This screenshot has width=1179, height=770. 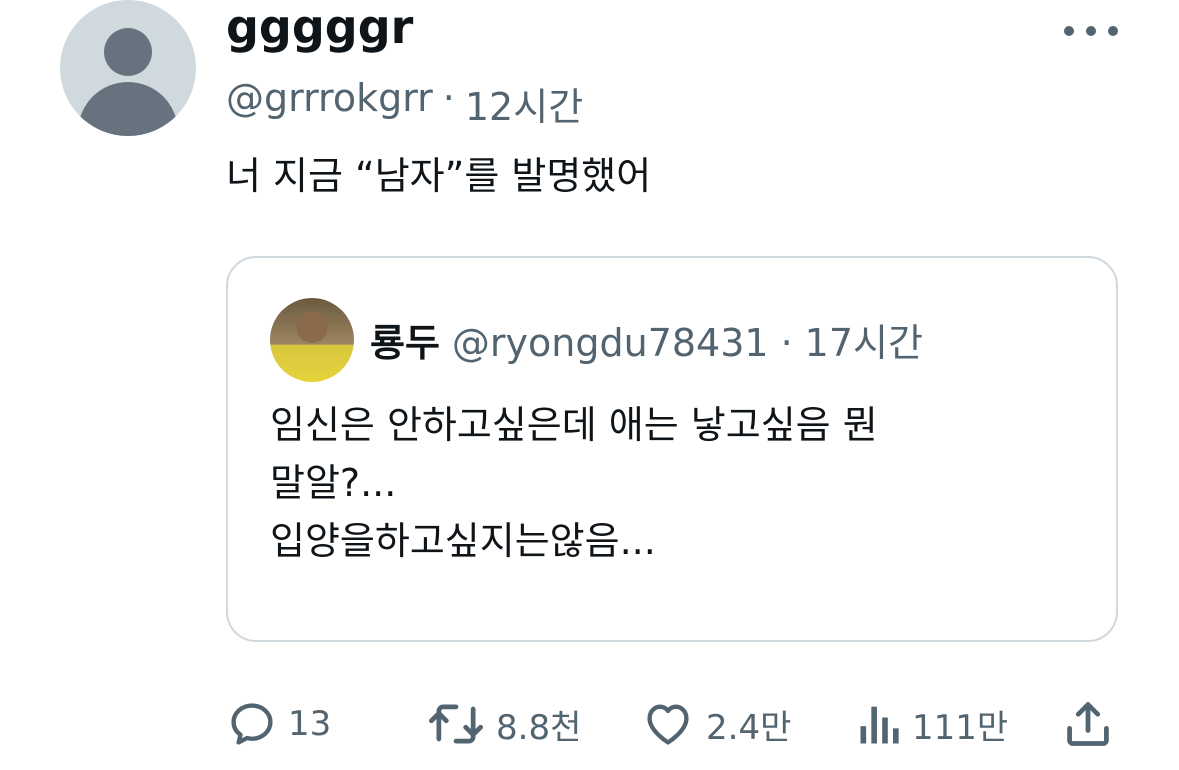 I want to click on views-count: 111만, so click(x=960, y=727).